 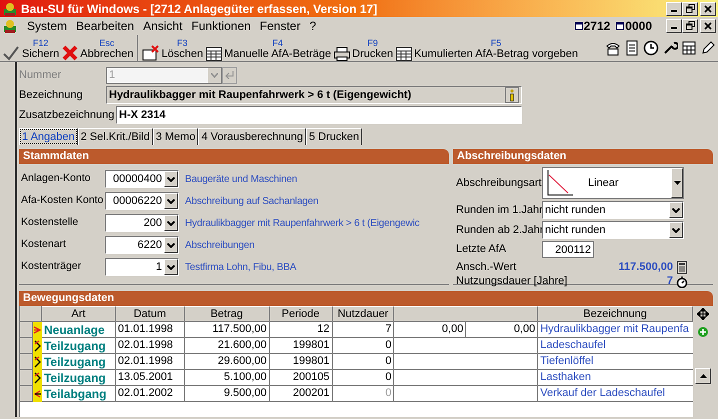 I want to click on field-label: Letzte AfA, so click(x=482, y=250).